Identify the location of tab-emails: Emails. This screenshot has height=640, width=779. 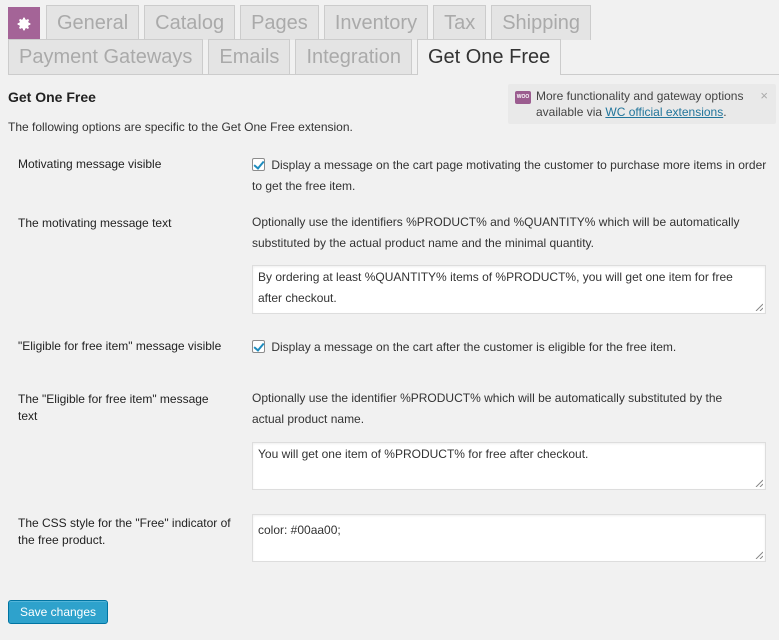
(249, 56).